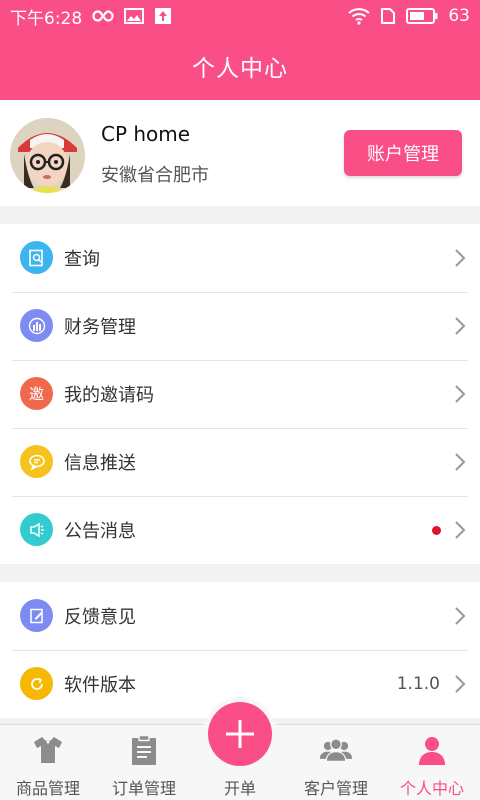 This screenshot has height=800, width=480. I want to click on menu-item-label: 软件版本, so click(100, 685).